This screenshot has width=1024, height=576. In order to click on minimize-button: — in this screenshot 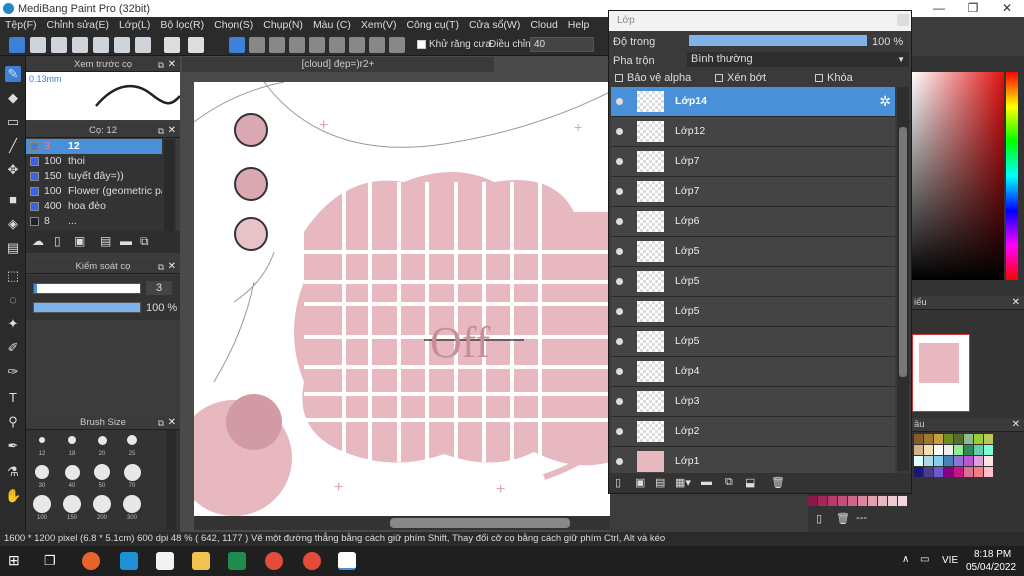, I will do `click(939, 8)`.